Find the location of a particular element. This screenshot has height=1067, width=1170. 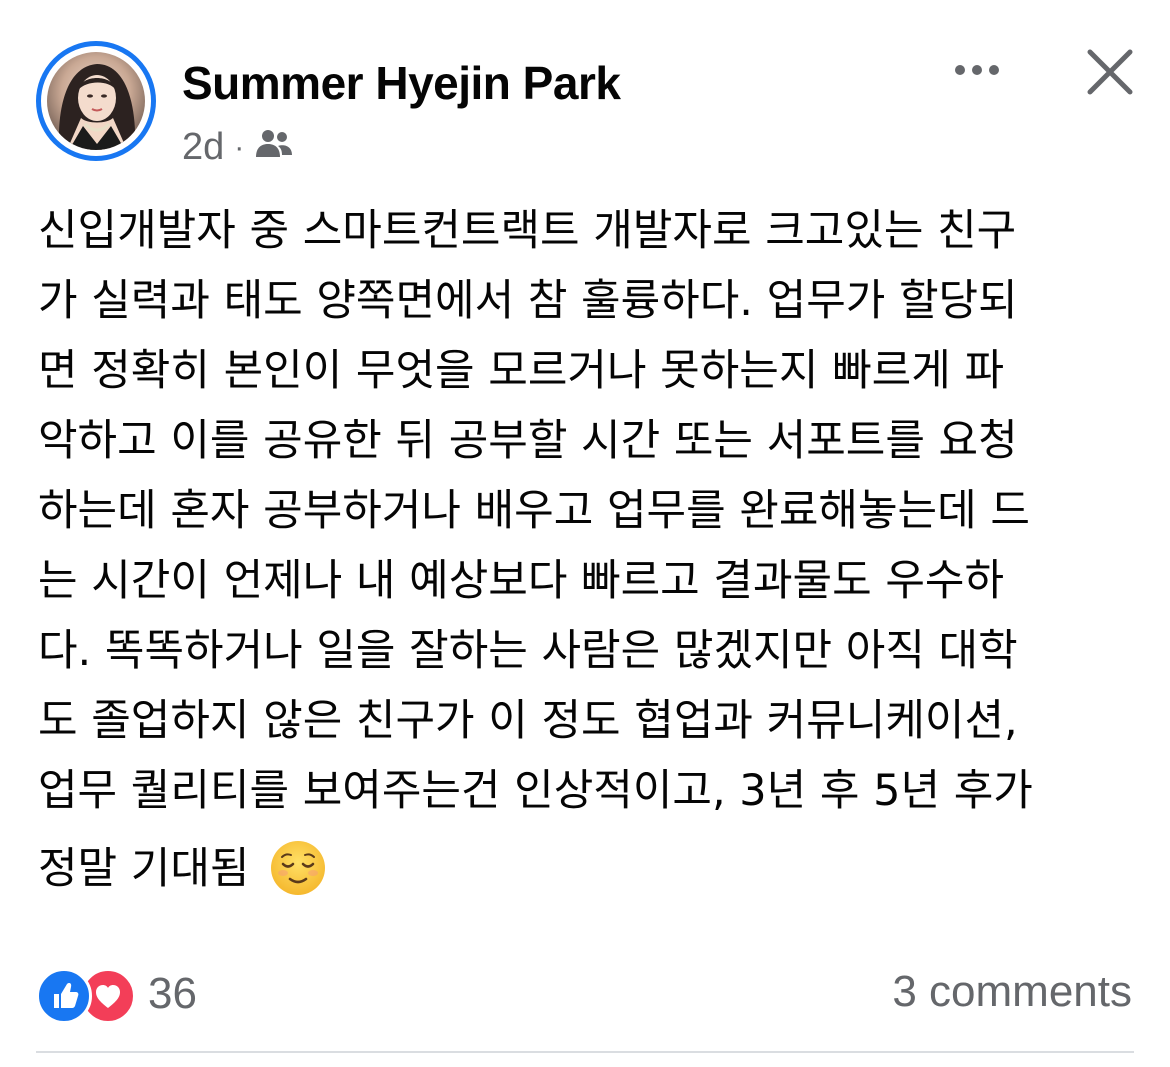

post-line: 다. 똑똑하거나 일을 잘하는 사람은 많겠지만 아직 대학 is located at coordinates (528, 651).